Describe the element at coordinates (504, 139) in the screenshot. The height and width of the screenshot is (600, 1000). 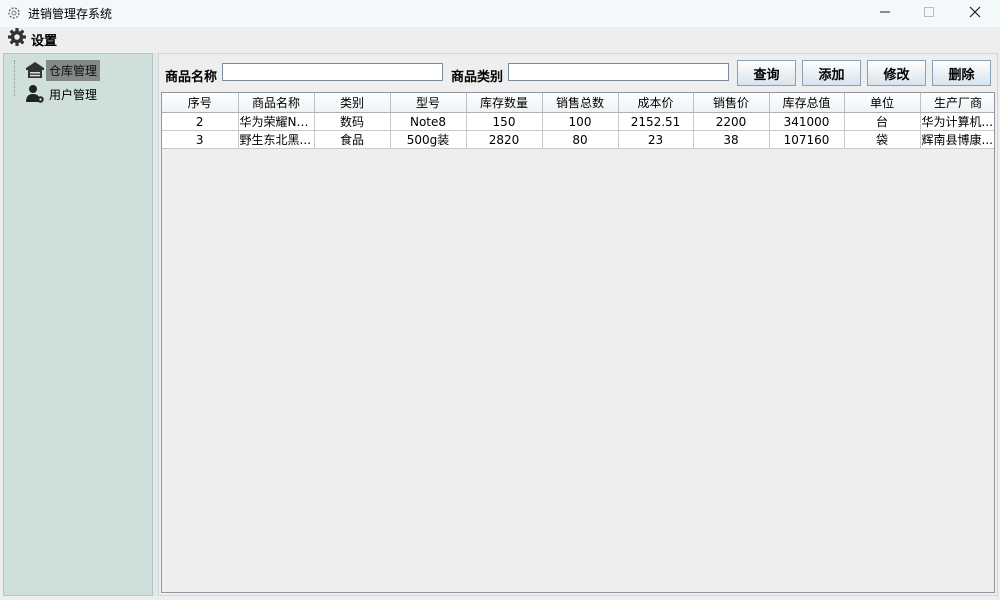
I see `table-cell: 2820` at that location.